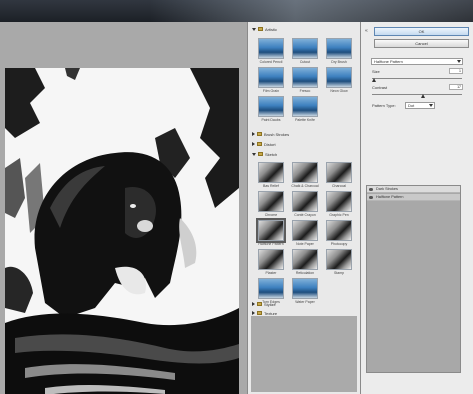 The height and width of the screenshot is (394, 473). I want to click on contrast-slider-handle, so click(423, 96).